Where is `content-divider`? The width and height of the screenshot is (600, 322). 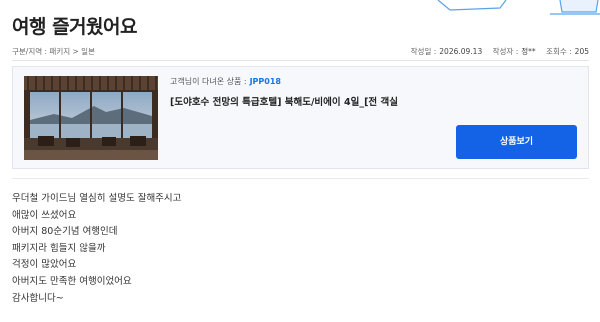 content-divider is located at coordinates (300, 178).